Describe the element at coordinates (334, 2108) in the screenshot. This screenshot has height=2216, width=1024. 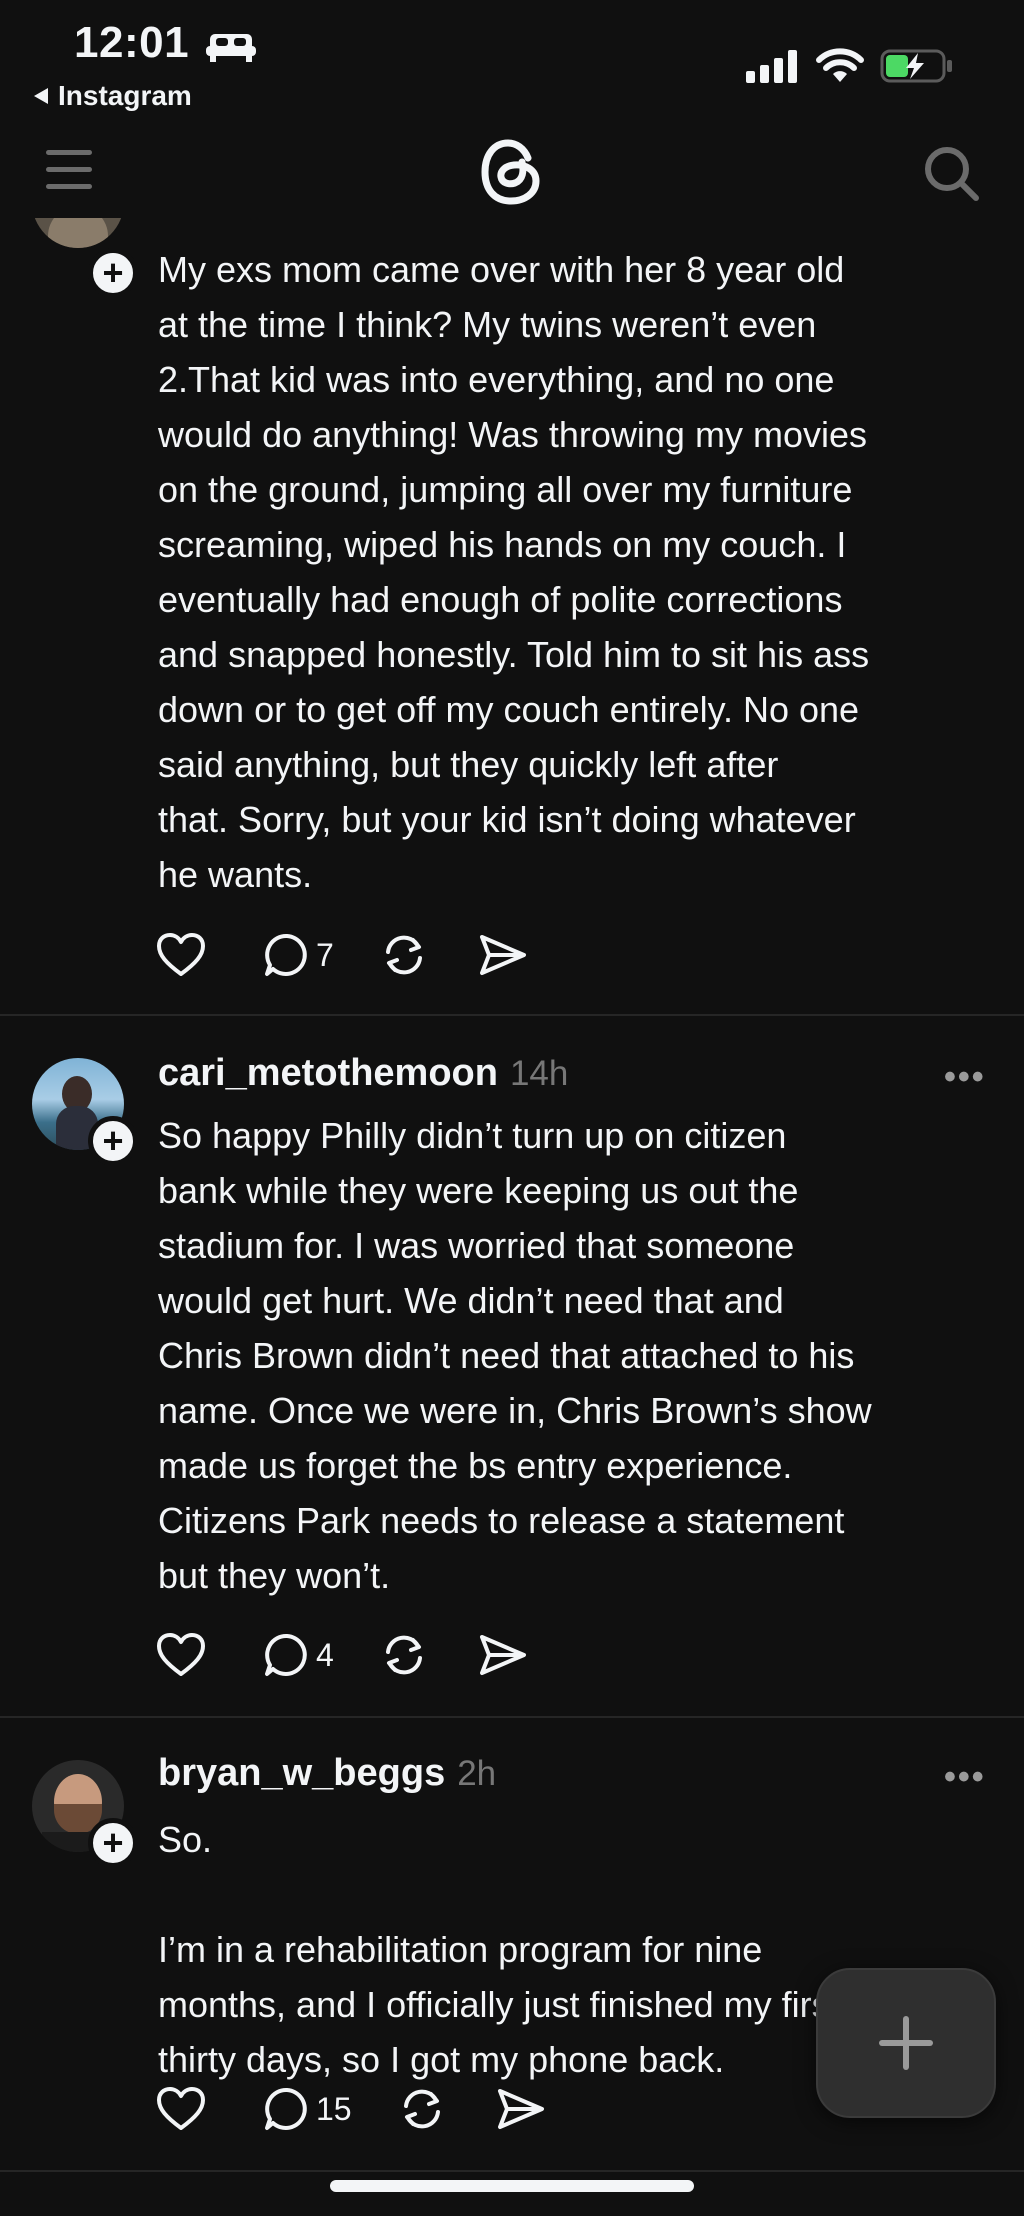
I see `reply-count: 15` at that location.